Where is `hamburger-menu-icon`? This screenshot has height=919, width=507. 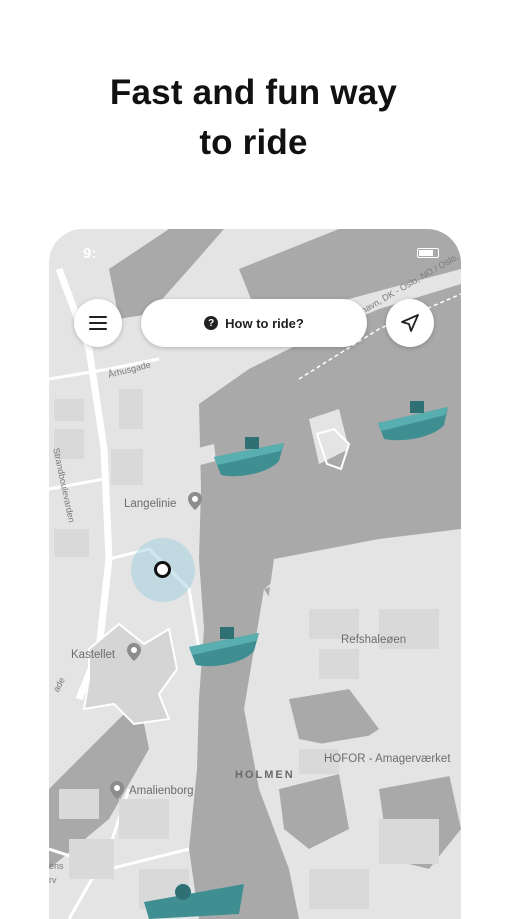 hamburger-menu-icon is located at coordinates (98, 323).